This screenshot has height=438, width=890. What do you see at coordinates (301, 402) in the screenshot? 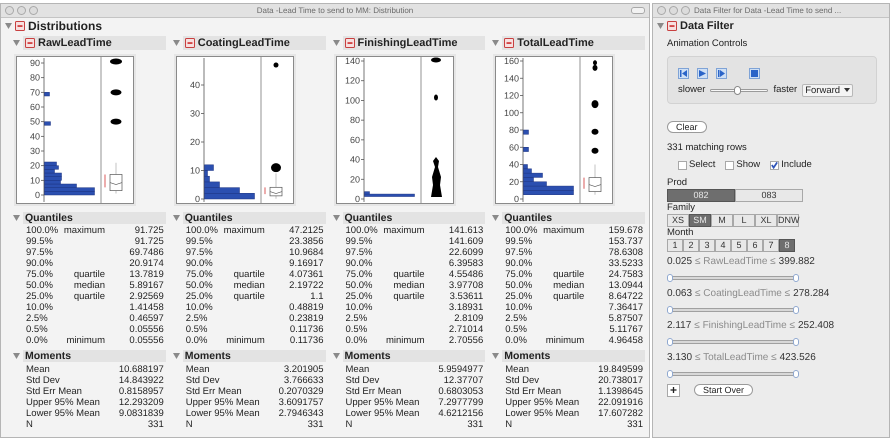
I see `moment-value: 3.6091757` at bounding box center [301, 402].